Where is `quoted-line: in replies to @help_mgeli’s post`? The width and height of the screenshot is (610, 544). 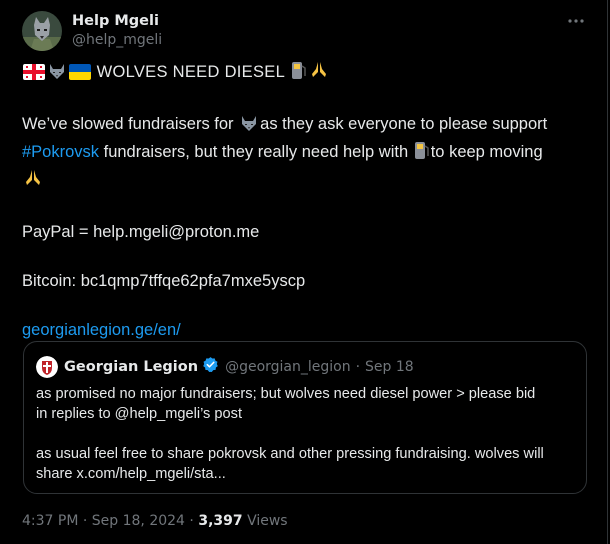 quoted-line: in replies to @help_mgeli’s post is located at coordinates (139, 414).